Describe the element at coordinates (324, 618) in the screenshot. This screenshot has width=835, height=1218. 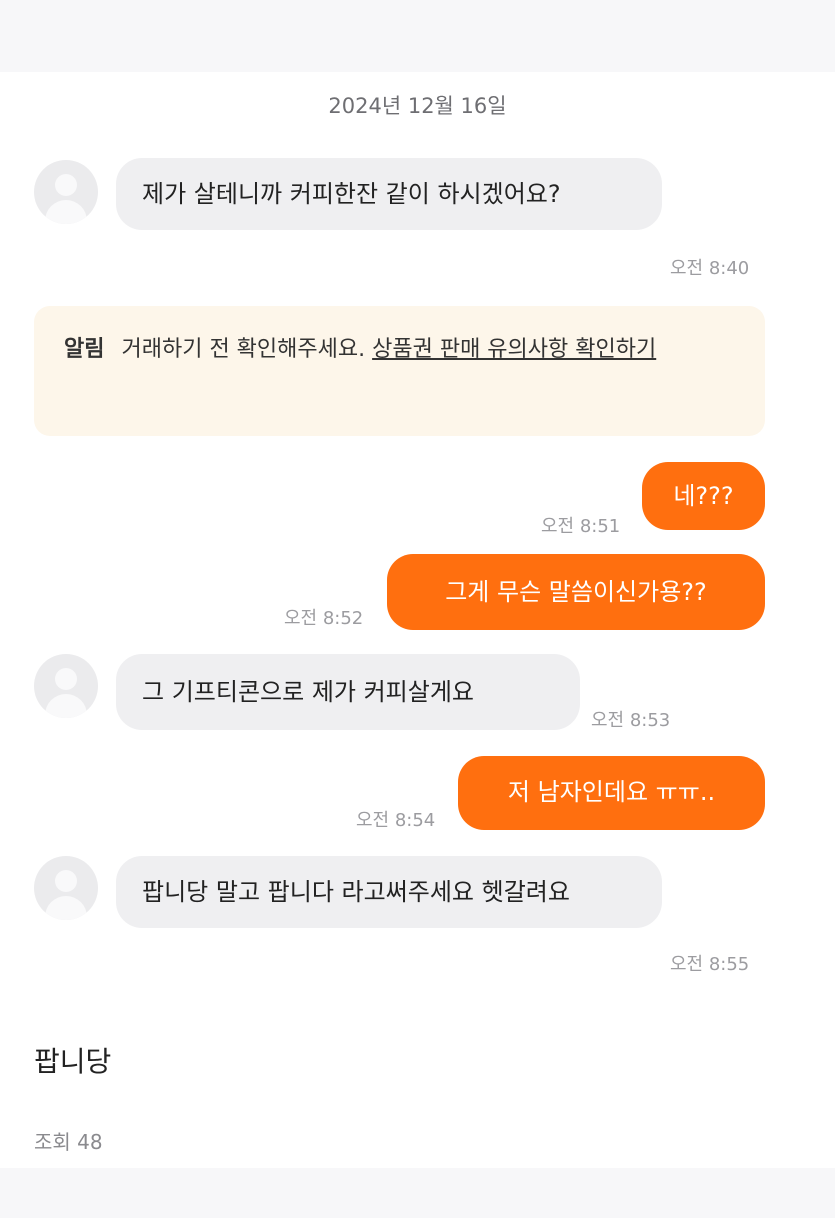
I see `message-time: 오전 8:52` at that location.